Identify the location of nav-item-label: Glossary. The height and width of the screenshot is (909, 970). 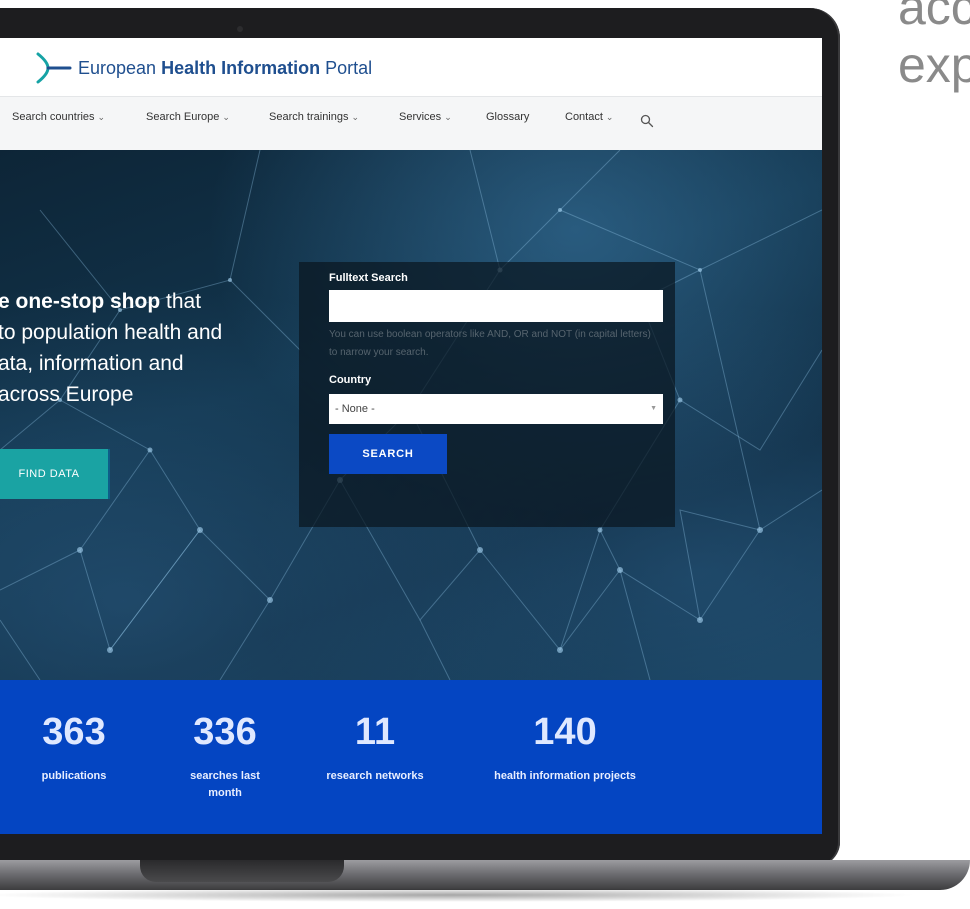
(508, 117).